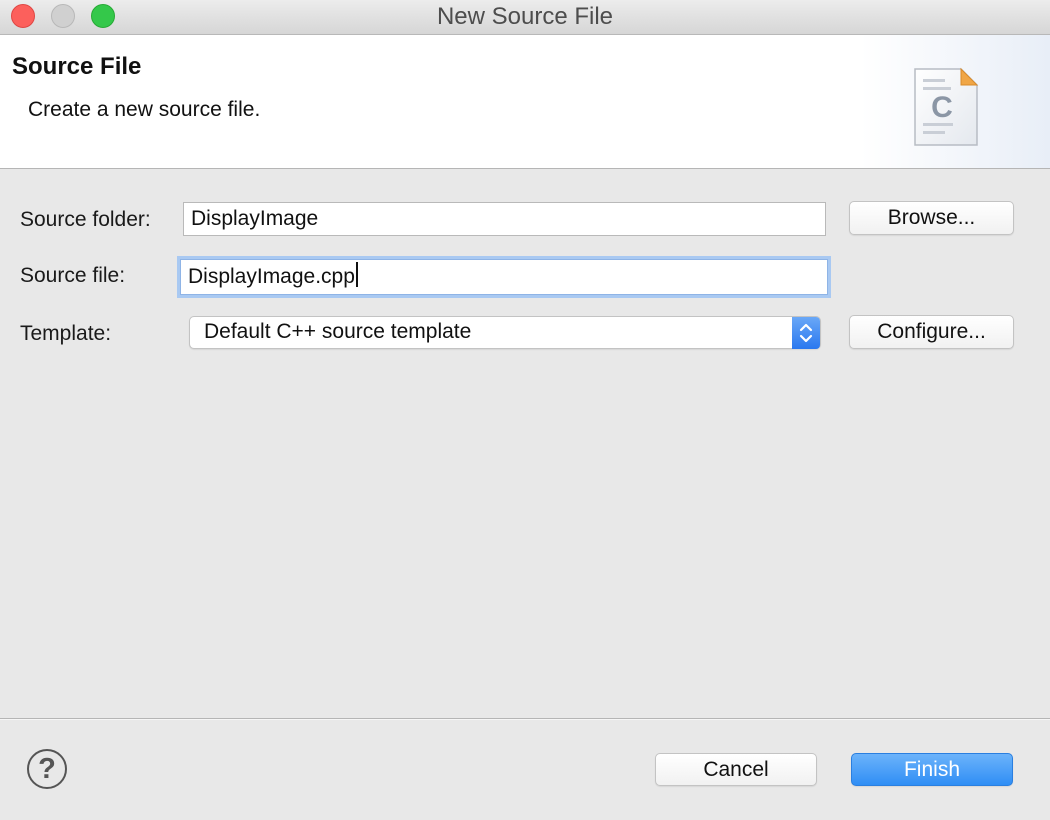  I want to click on icon-letter: C, so click(942, 107).